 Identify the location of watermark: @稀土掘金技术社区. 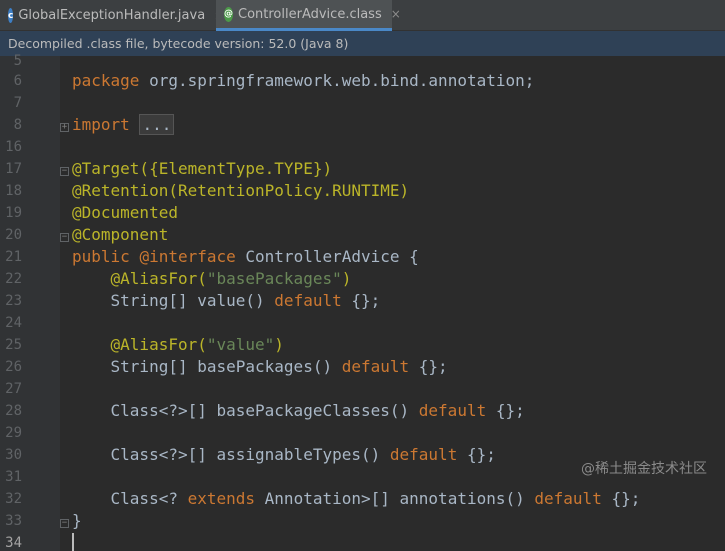
(644, 469).